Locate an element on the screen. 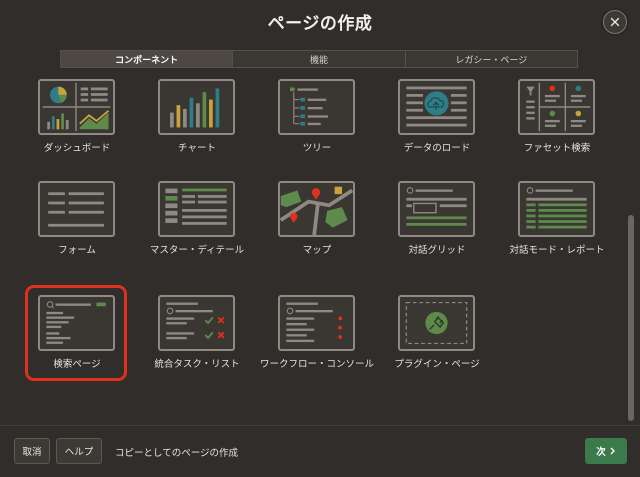 The width and height of the screenshot is (640, 477). card-interactive-grid: 対話グリッド is located at coordinates (437, 222).